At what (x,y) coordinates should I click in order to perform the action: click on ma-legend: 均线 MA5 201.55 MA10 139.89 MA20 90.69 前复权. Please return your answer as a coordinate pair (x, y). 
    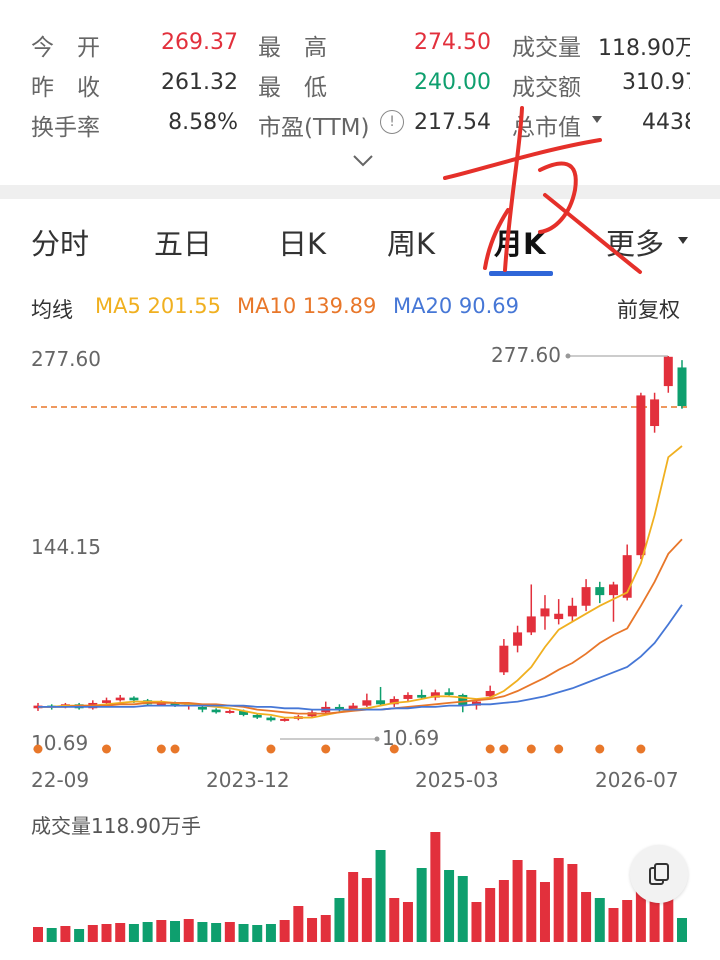
    Looking at the image, I should click on (360, 308).